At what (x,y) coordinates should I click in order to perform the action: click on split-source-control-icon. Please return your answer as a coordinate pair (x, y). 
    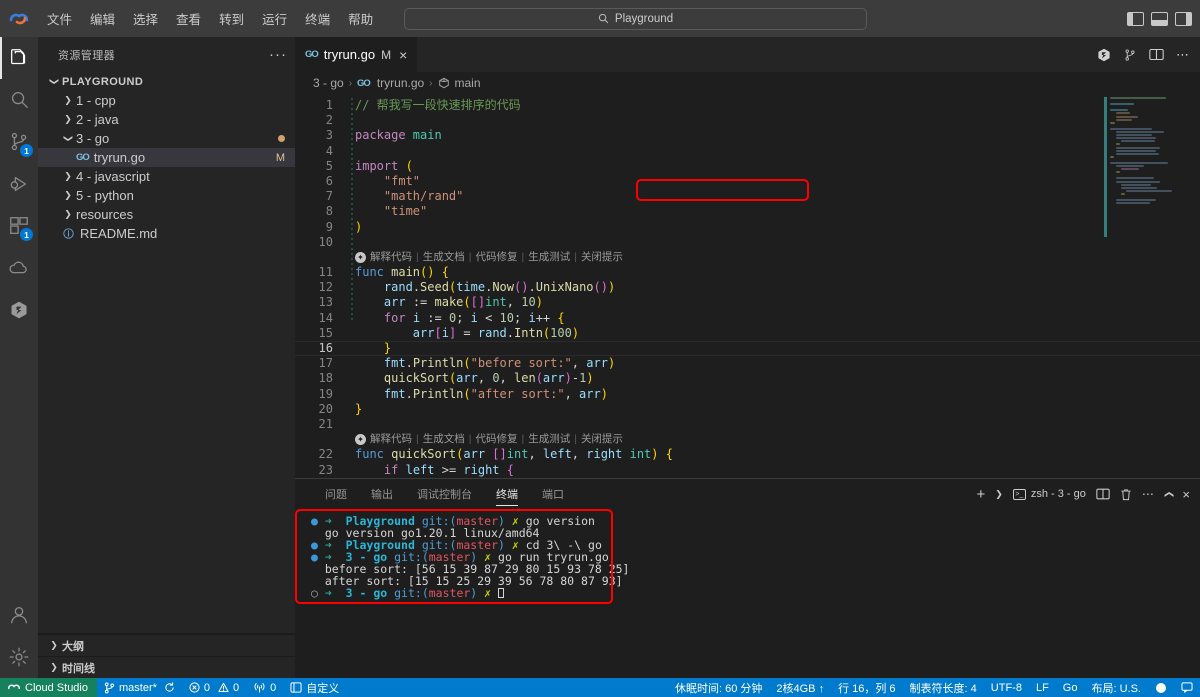
    Looking at the image, I should click on (1130, 55).